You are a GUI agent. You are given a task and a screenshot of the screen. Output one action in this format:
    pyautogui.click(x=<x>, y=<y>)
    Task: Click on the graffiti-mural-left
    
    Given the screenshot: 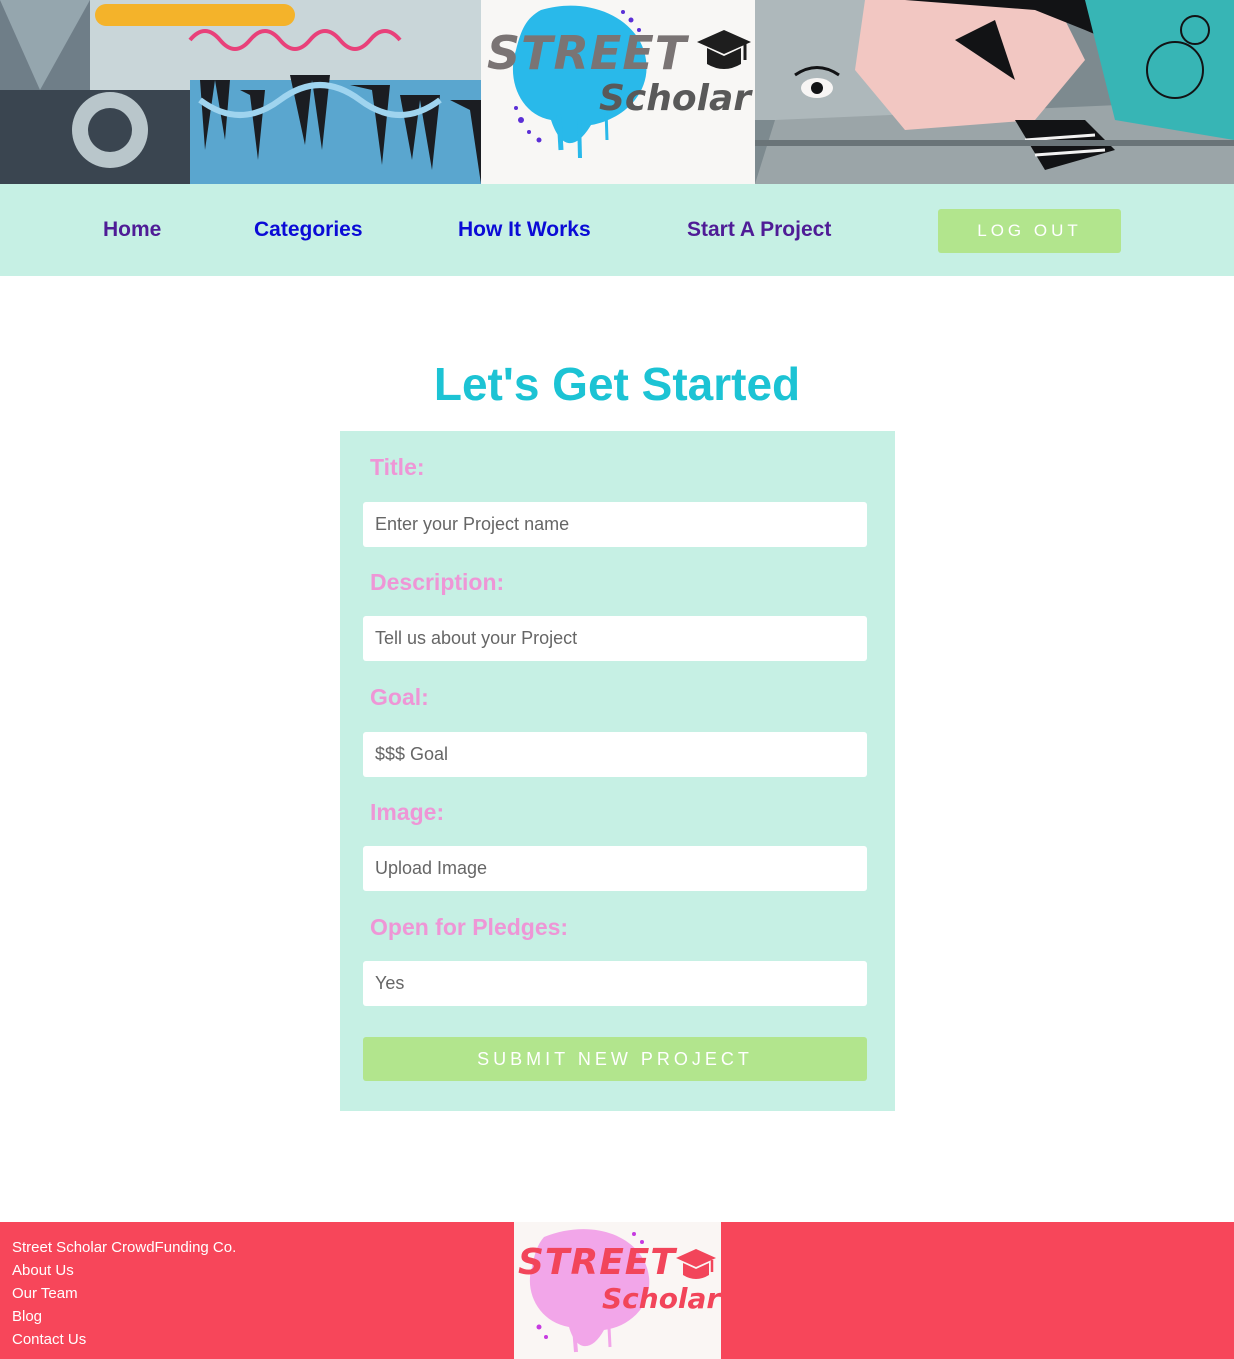 What is the action you would take?
    pyautogui.click(x=240, y=92)
    